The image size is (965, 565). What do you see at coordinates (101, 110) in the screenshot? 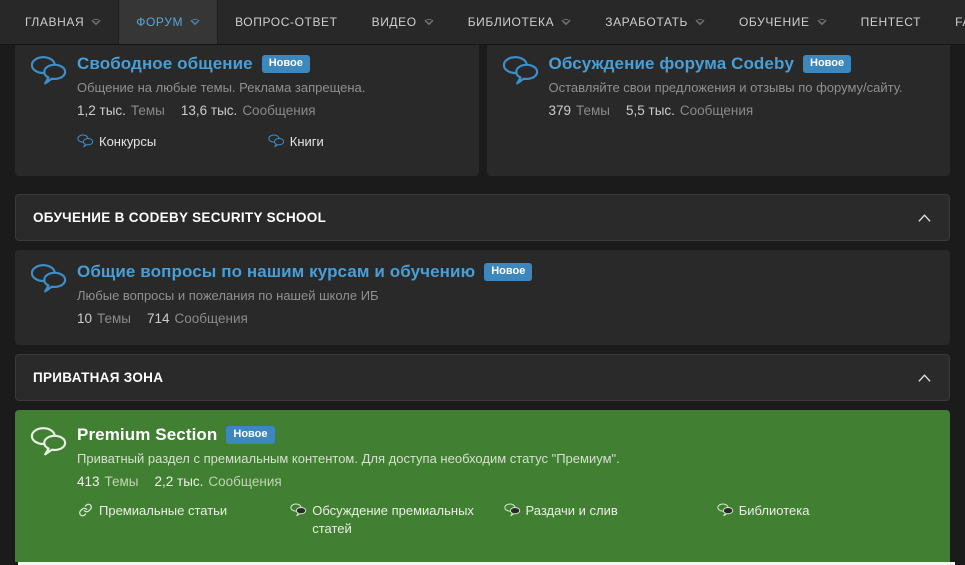
I see `topics-count: 1,2 тыс.` at bounding box center [101, 110].